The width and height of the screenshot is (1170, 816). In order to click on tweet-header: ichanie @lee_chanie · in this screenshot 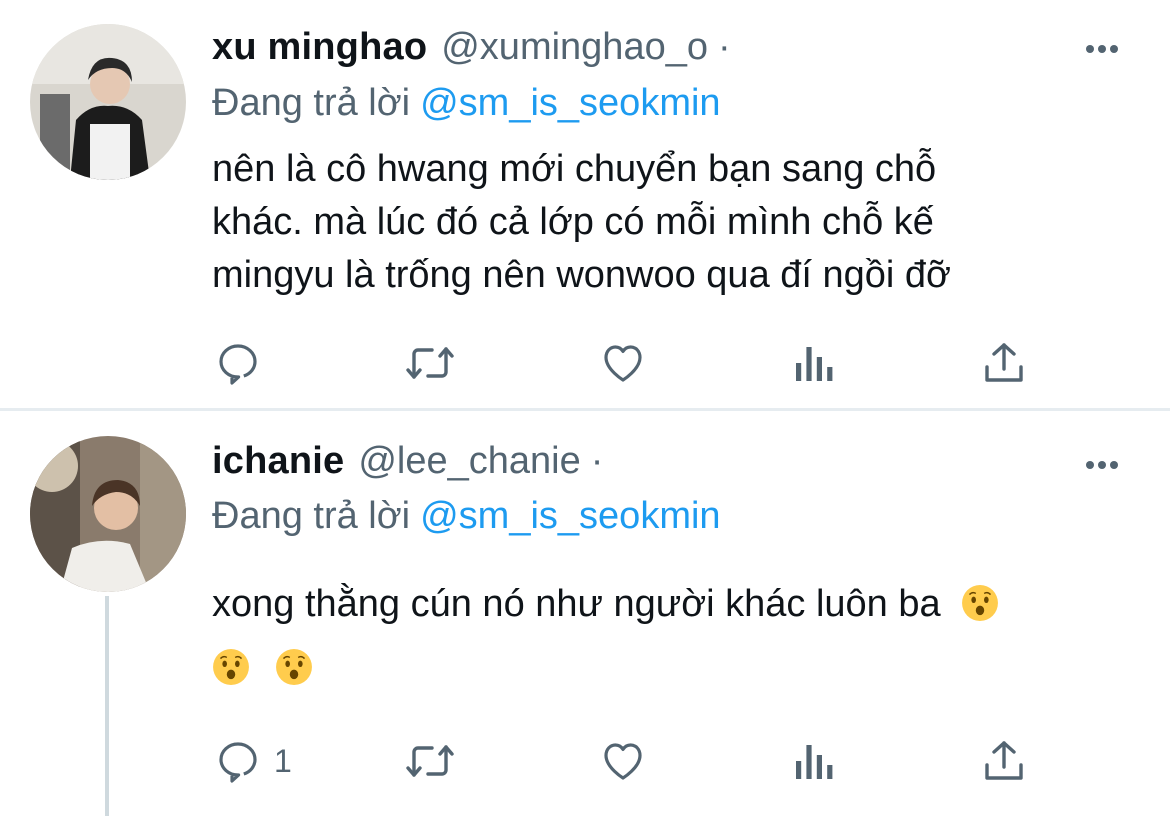, I will do `click(407, 465)`.